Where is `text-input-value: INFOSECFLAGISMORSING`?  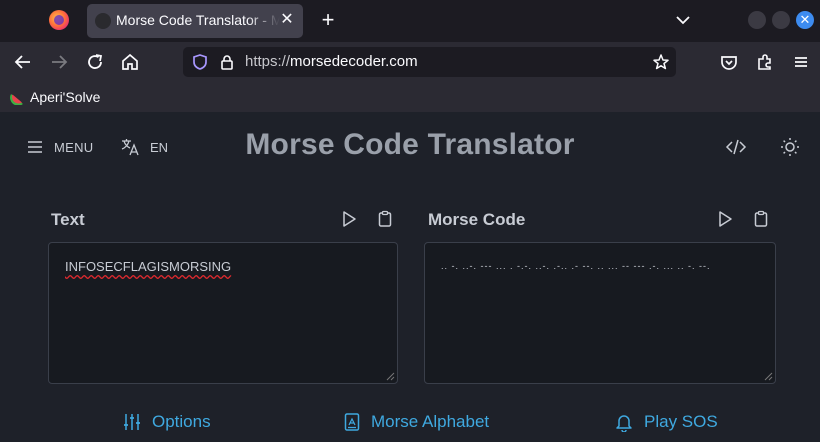
text-input-value: INFOSECFLAGISMORSING is located at coordinates (148, 266).